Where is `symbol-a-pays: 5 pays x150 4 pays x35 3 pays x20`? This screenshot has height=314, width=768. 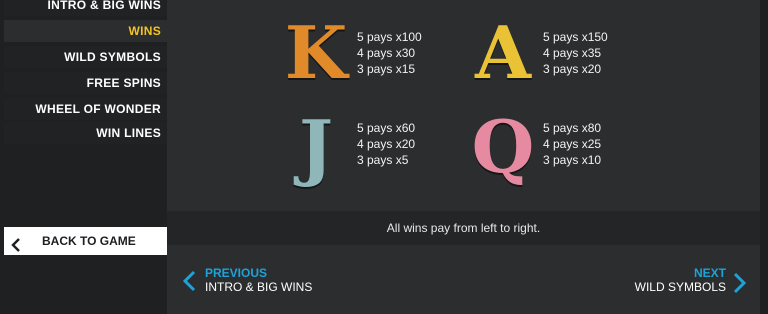
symbol-a-pays: 5 pays x150 4 pays x35 3 pays x20 is located at coordinates (575, 53).